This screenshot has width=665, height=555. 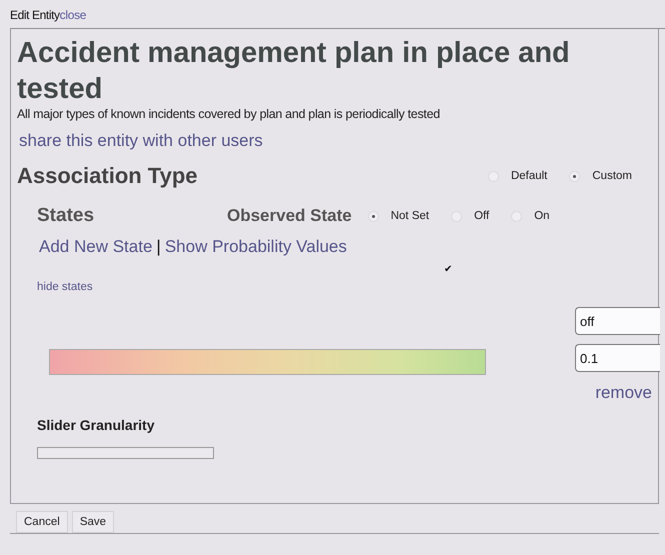 I want to click on section-heading: States, so click(x=66, y=216).